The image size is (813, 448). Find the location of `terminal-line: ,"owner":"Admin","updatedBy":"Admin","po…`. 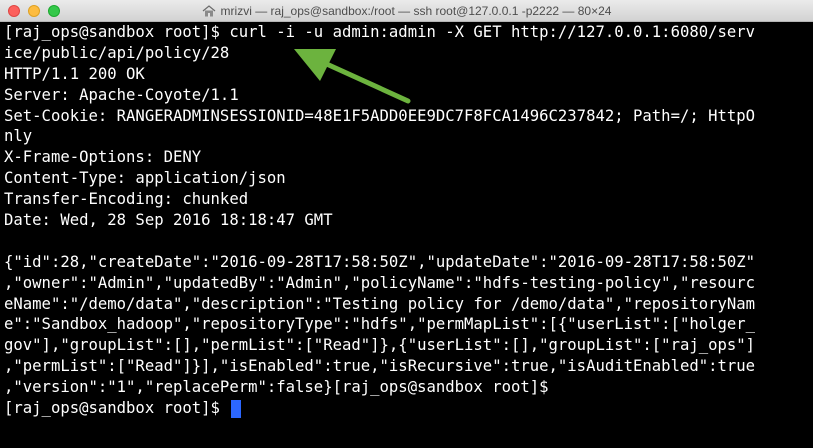

terminal-line: ,"owner":"Admin","updatedBy":"Admin","po… is located at coordinates (380, 282).